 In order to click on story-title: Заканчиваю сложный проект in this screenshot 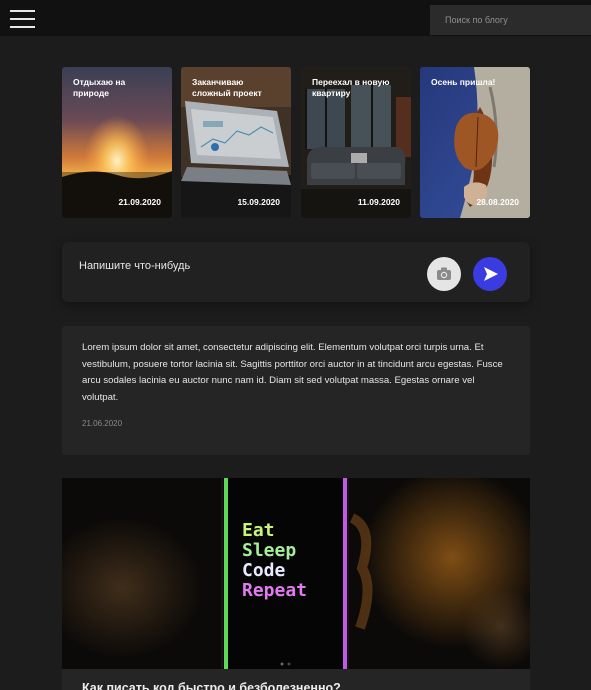, I will do `click(227, 87)`.